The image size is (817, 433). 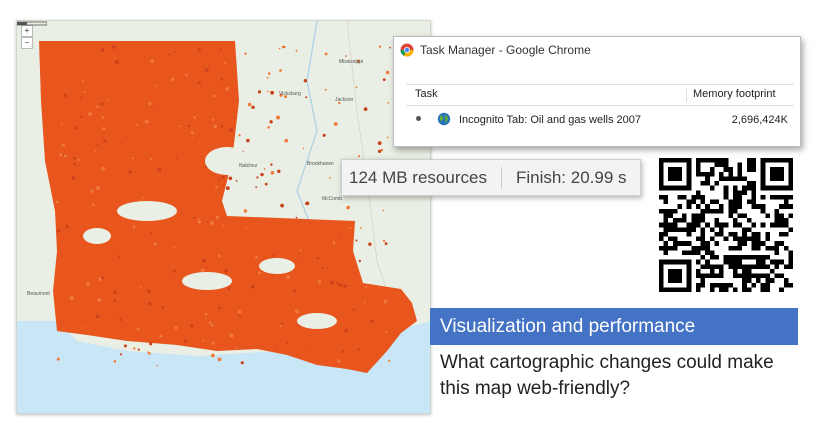 What do you see at coordinates (418, 118) in the screenshot?
I see `row-bullet-icon` at bounding box center [418, 118].